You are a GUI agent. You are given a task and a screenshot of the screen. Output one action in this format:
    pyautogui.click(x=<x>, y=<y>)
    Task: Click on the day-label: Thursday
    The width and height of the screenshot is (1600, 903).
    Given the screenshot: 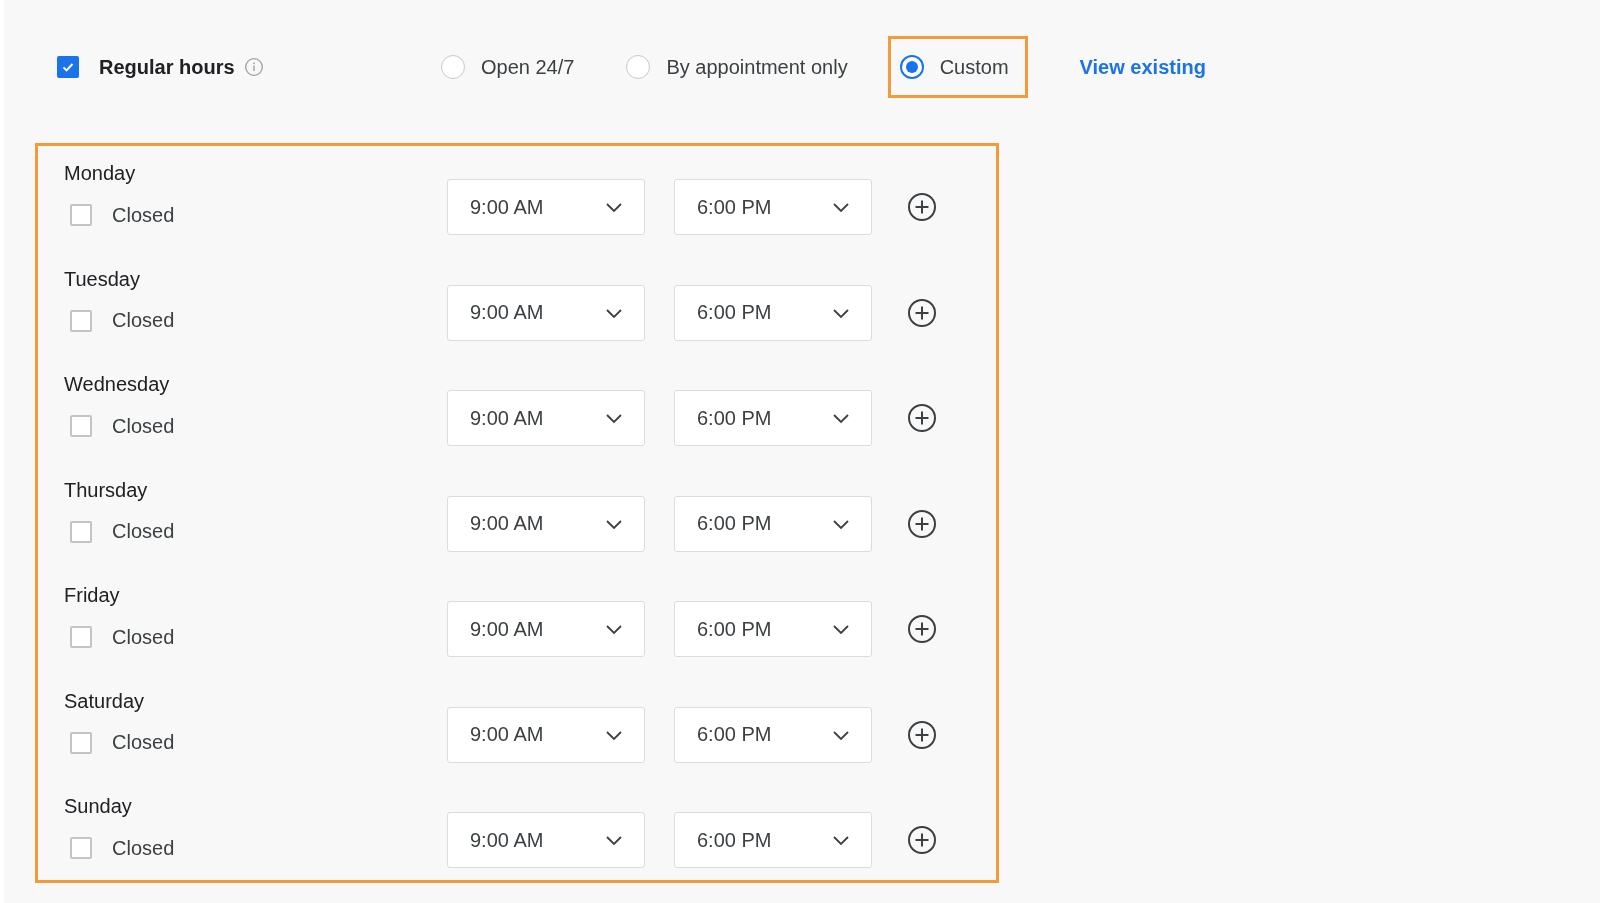 What is the action you would take?
    pyautogui.click(x=106, y=490)
    